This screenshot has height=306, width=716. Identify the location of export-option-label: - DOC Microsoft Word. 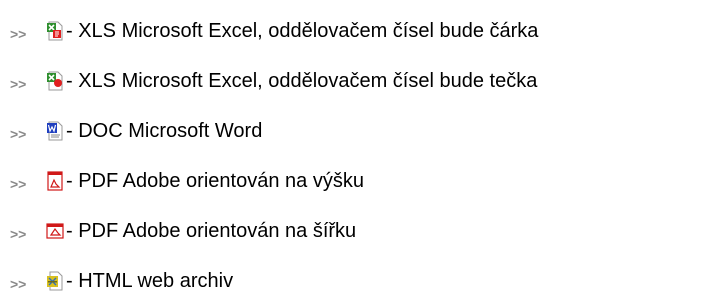
(164, 131).